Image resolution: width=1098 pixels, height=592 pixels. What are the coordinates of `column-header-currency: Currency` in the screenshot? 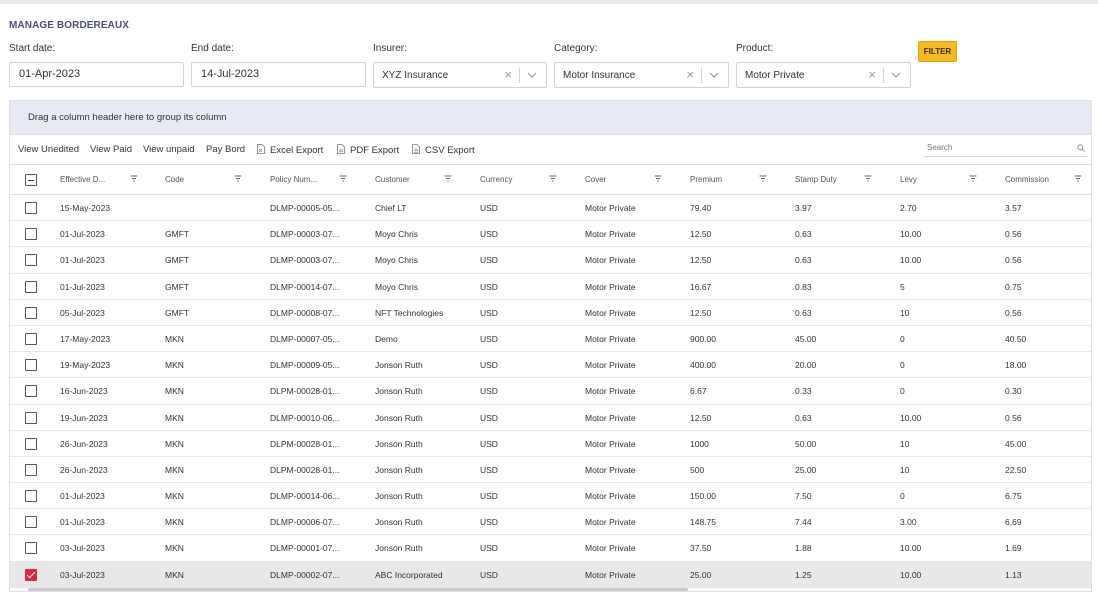 It's located at (496, 179).